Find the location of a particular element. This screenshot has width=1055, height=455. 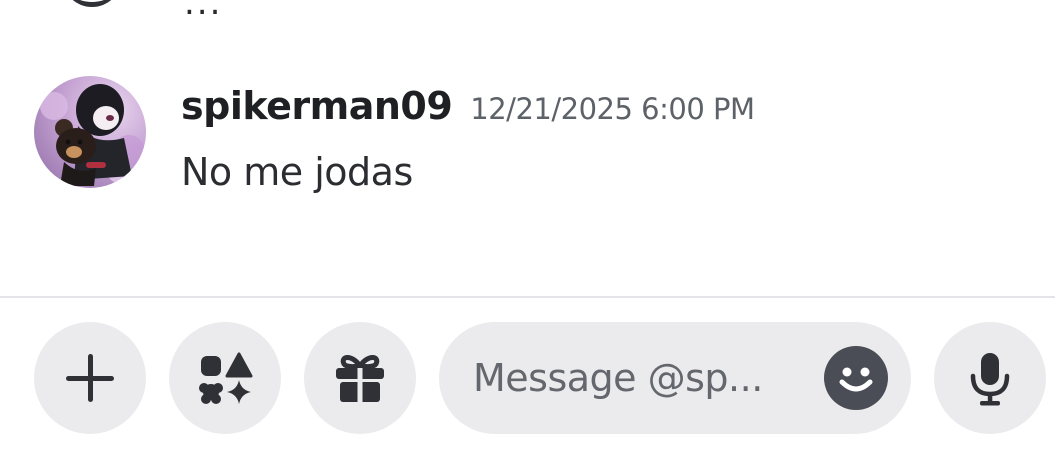

gift-icon is located at coordinates (360, 378).